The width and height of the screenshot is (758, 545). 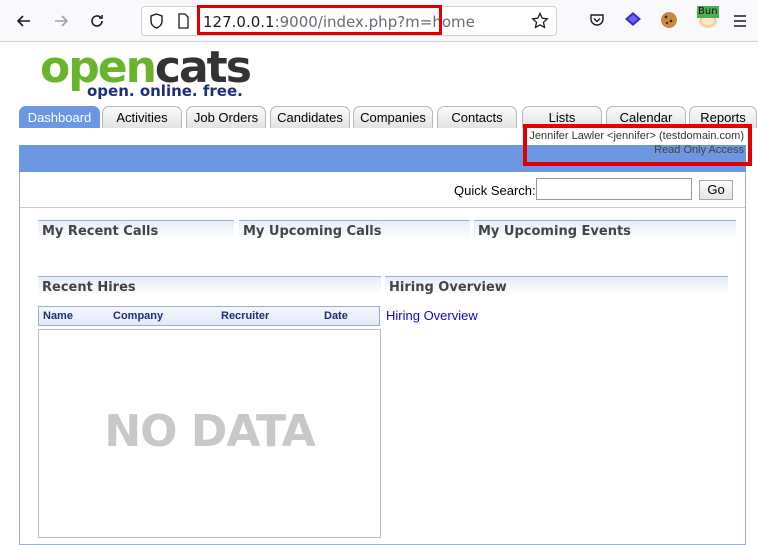 What do you see at coordinates (708, 12) in the screenshot?
I see `bun-label: Bun` at bounding box center [708, 12].